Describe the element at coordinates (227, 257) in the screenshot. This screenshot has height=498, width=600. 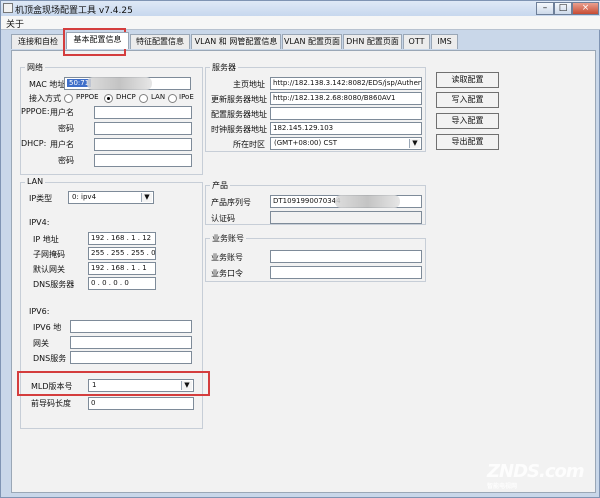
I see `account-label: 业务账号` at that location.